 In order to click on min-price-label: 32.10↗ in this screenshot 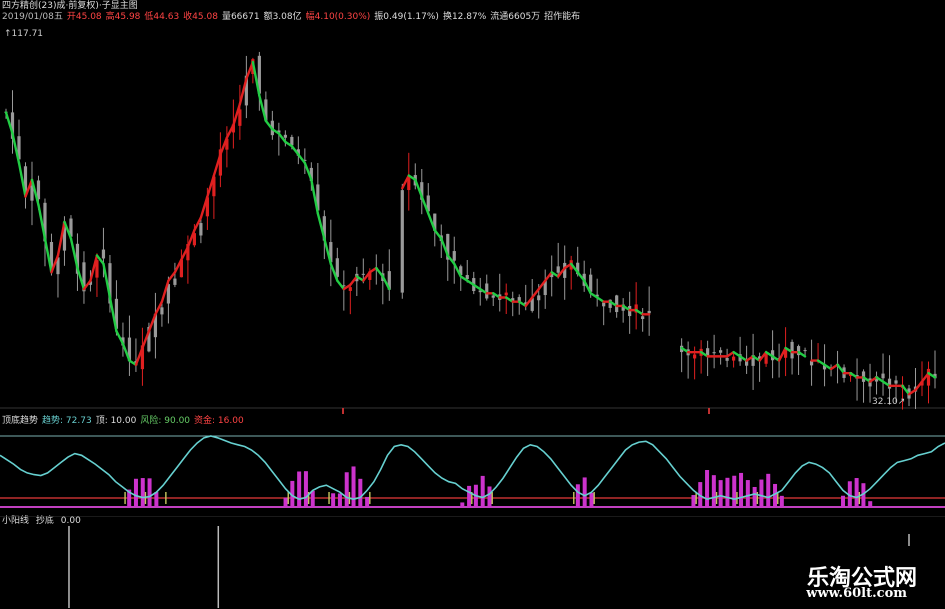, I will do `click(888, 402)`.